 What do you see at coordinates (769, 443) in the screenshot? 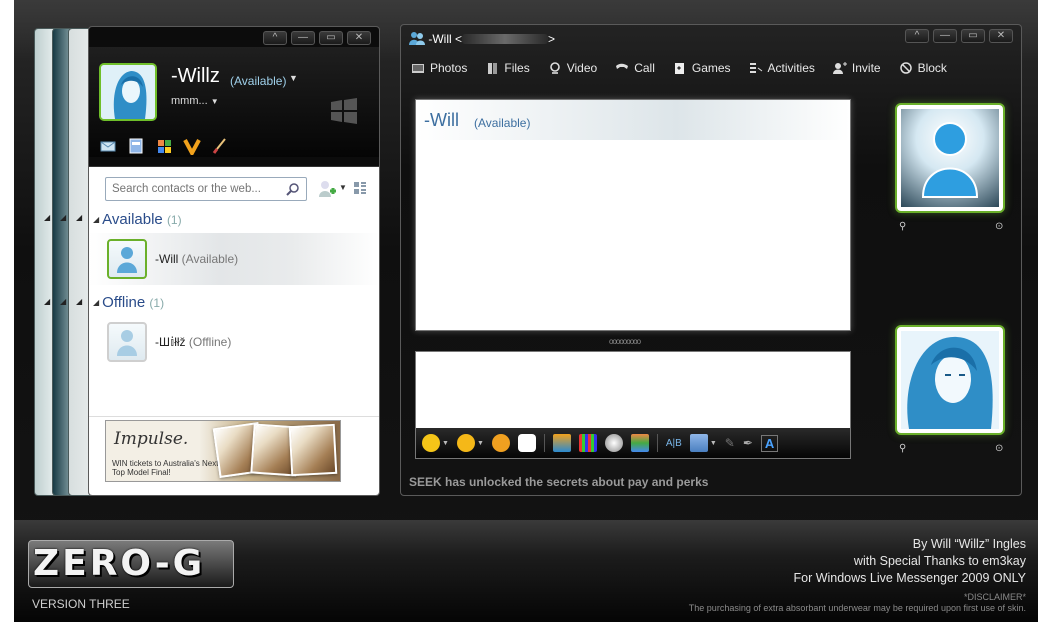
I see `font-icon: A` at bounding box center [769, 443].